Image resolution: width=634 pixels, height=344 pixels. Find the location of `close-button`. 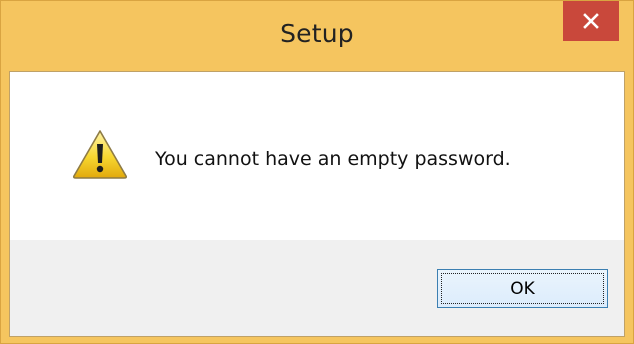

close-button is located at coordinates (591, 21).